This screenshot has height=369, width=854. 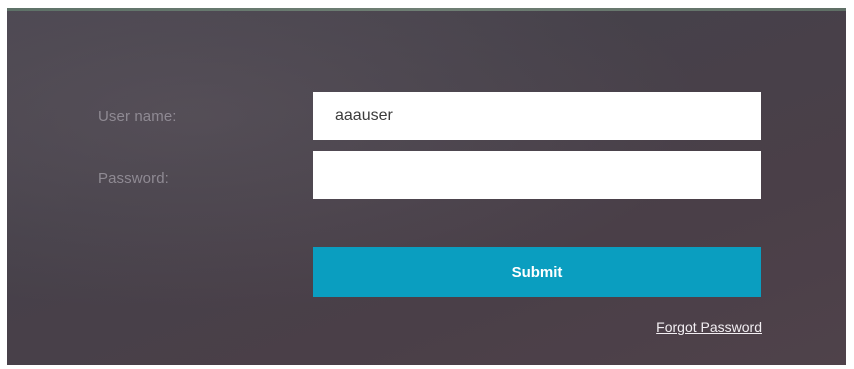 What do you see at coordinates (426, 9) in the screenshot?
I see `top-accent-bar` at bounding box center [426, 9].